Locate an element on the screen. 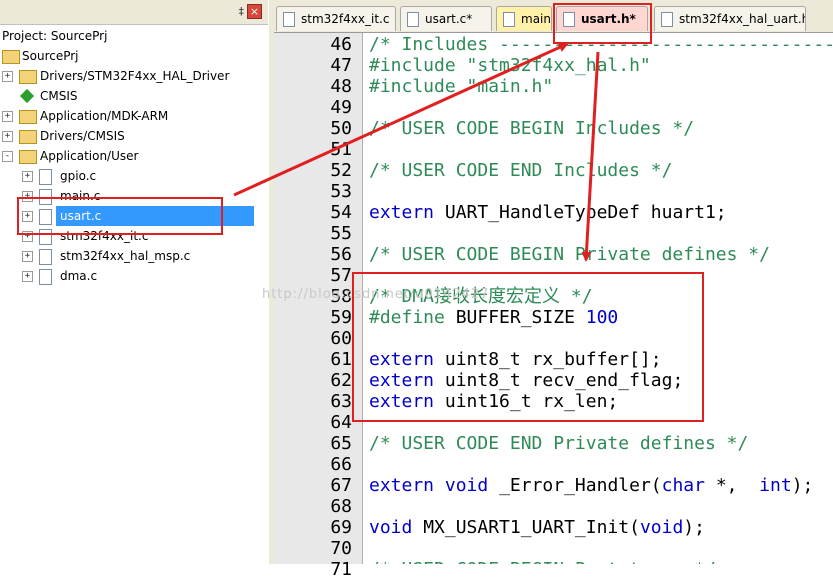  code-token: /* USER CODE END Private defines */ is located at coordinates (559, 443).